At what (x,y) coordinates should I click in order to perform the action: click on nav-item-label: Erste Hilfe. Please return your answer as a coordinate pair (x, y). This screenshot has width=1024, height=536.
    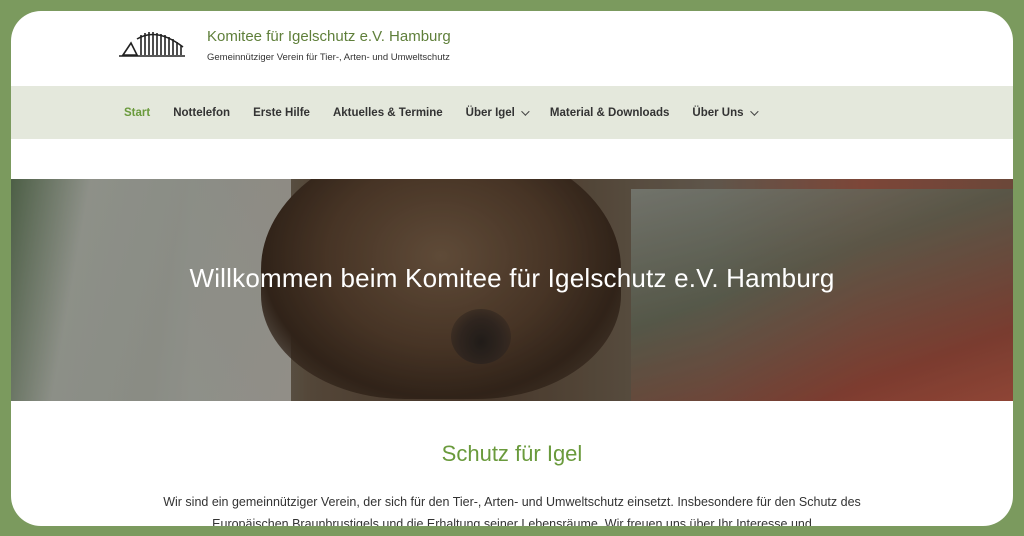
    Looking at the image, I should click on (281, 112).